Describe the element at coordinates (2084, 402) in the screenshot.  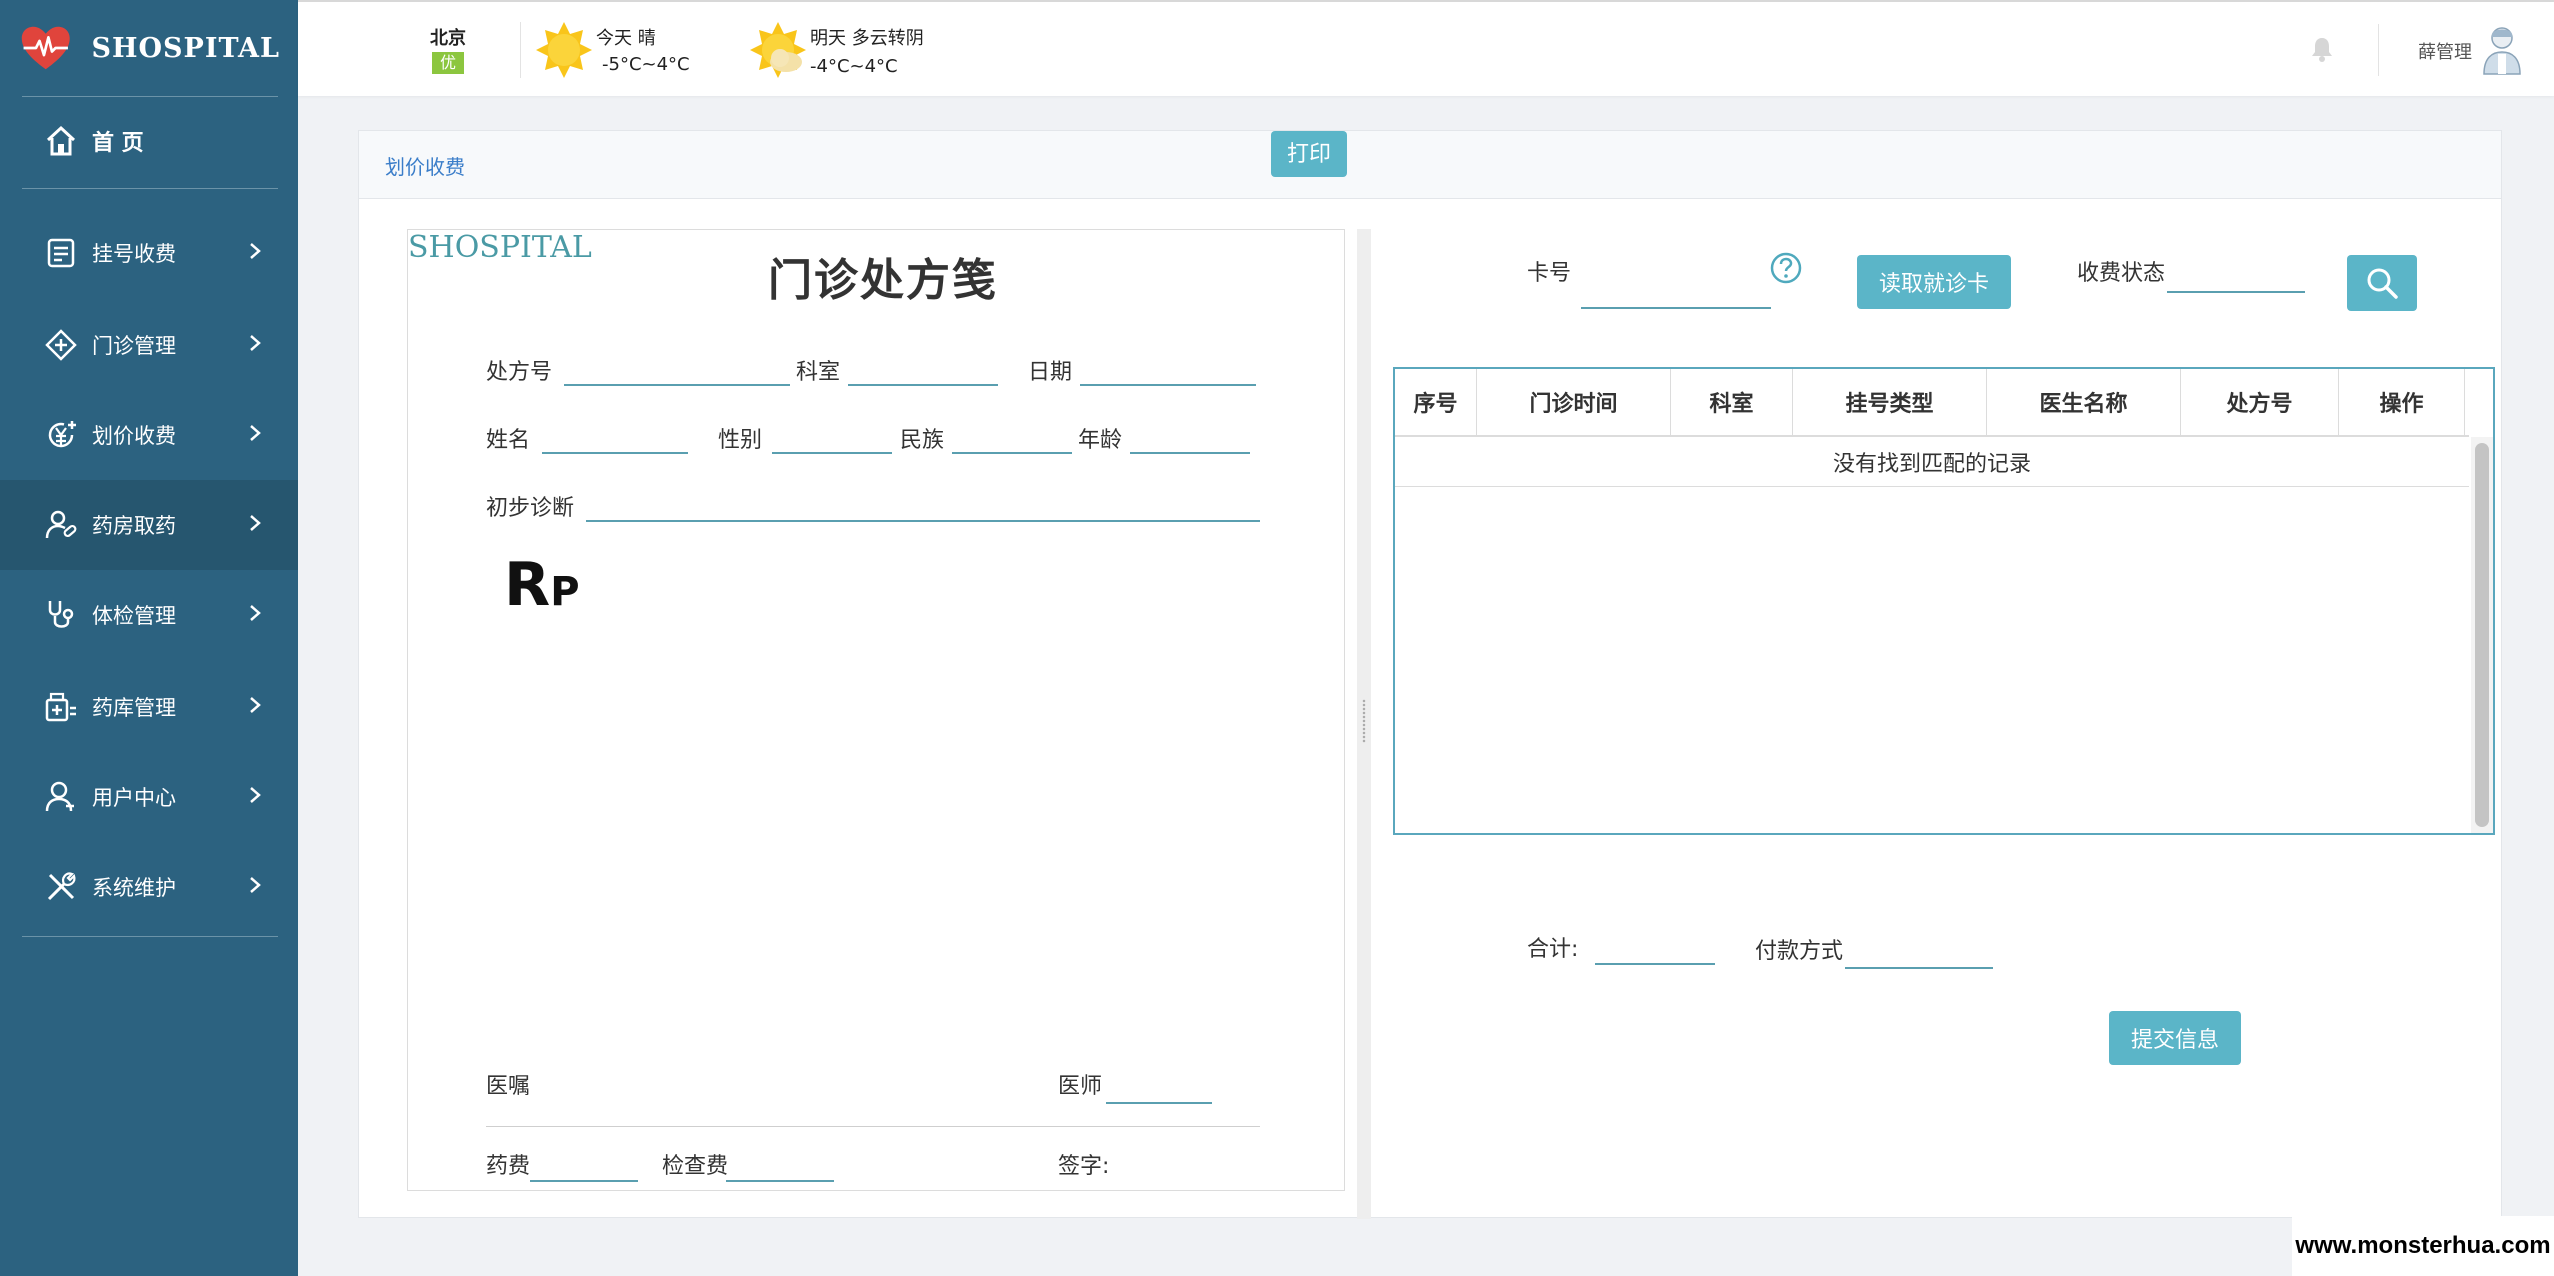
I see `column-header: 医生名称` at that location.